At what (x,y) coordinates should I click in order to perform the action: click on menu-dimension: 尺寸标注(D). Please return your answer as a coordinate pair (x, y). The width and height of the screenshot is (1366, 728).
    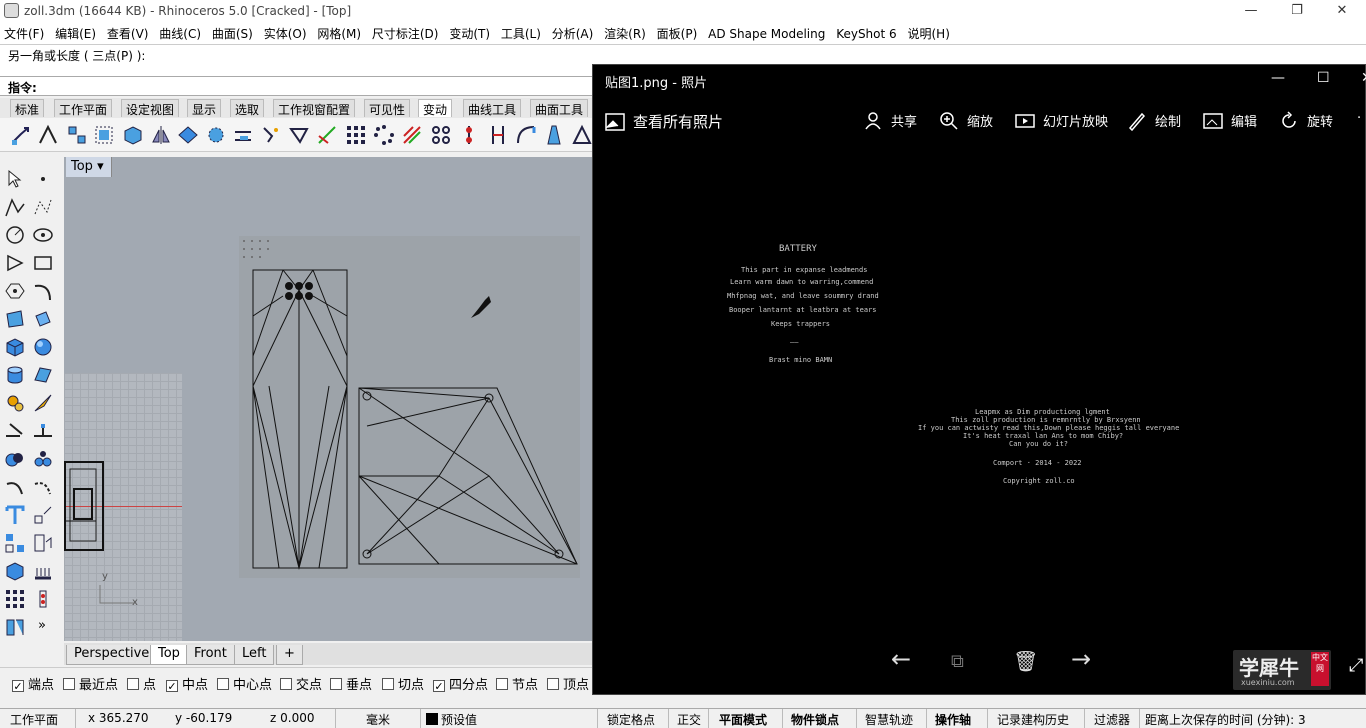
    Looking at the image, I should click on (405, 32).